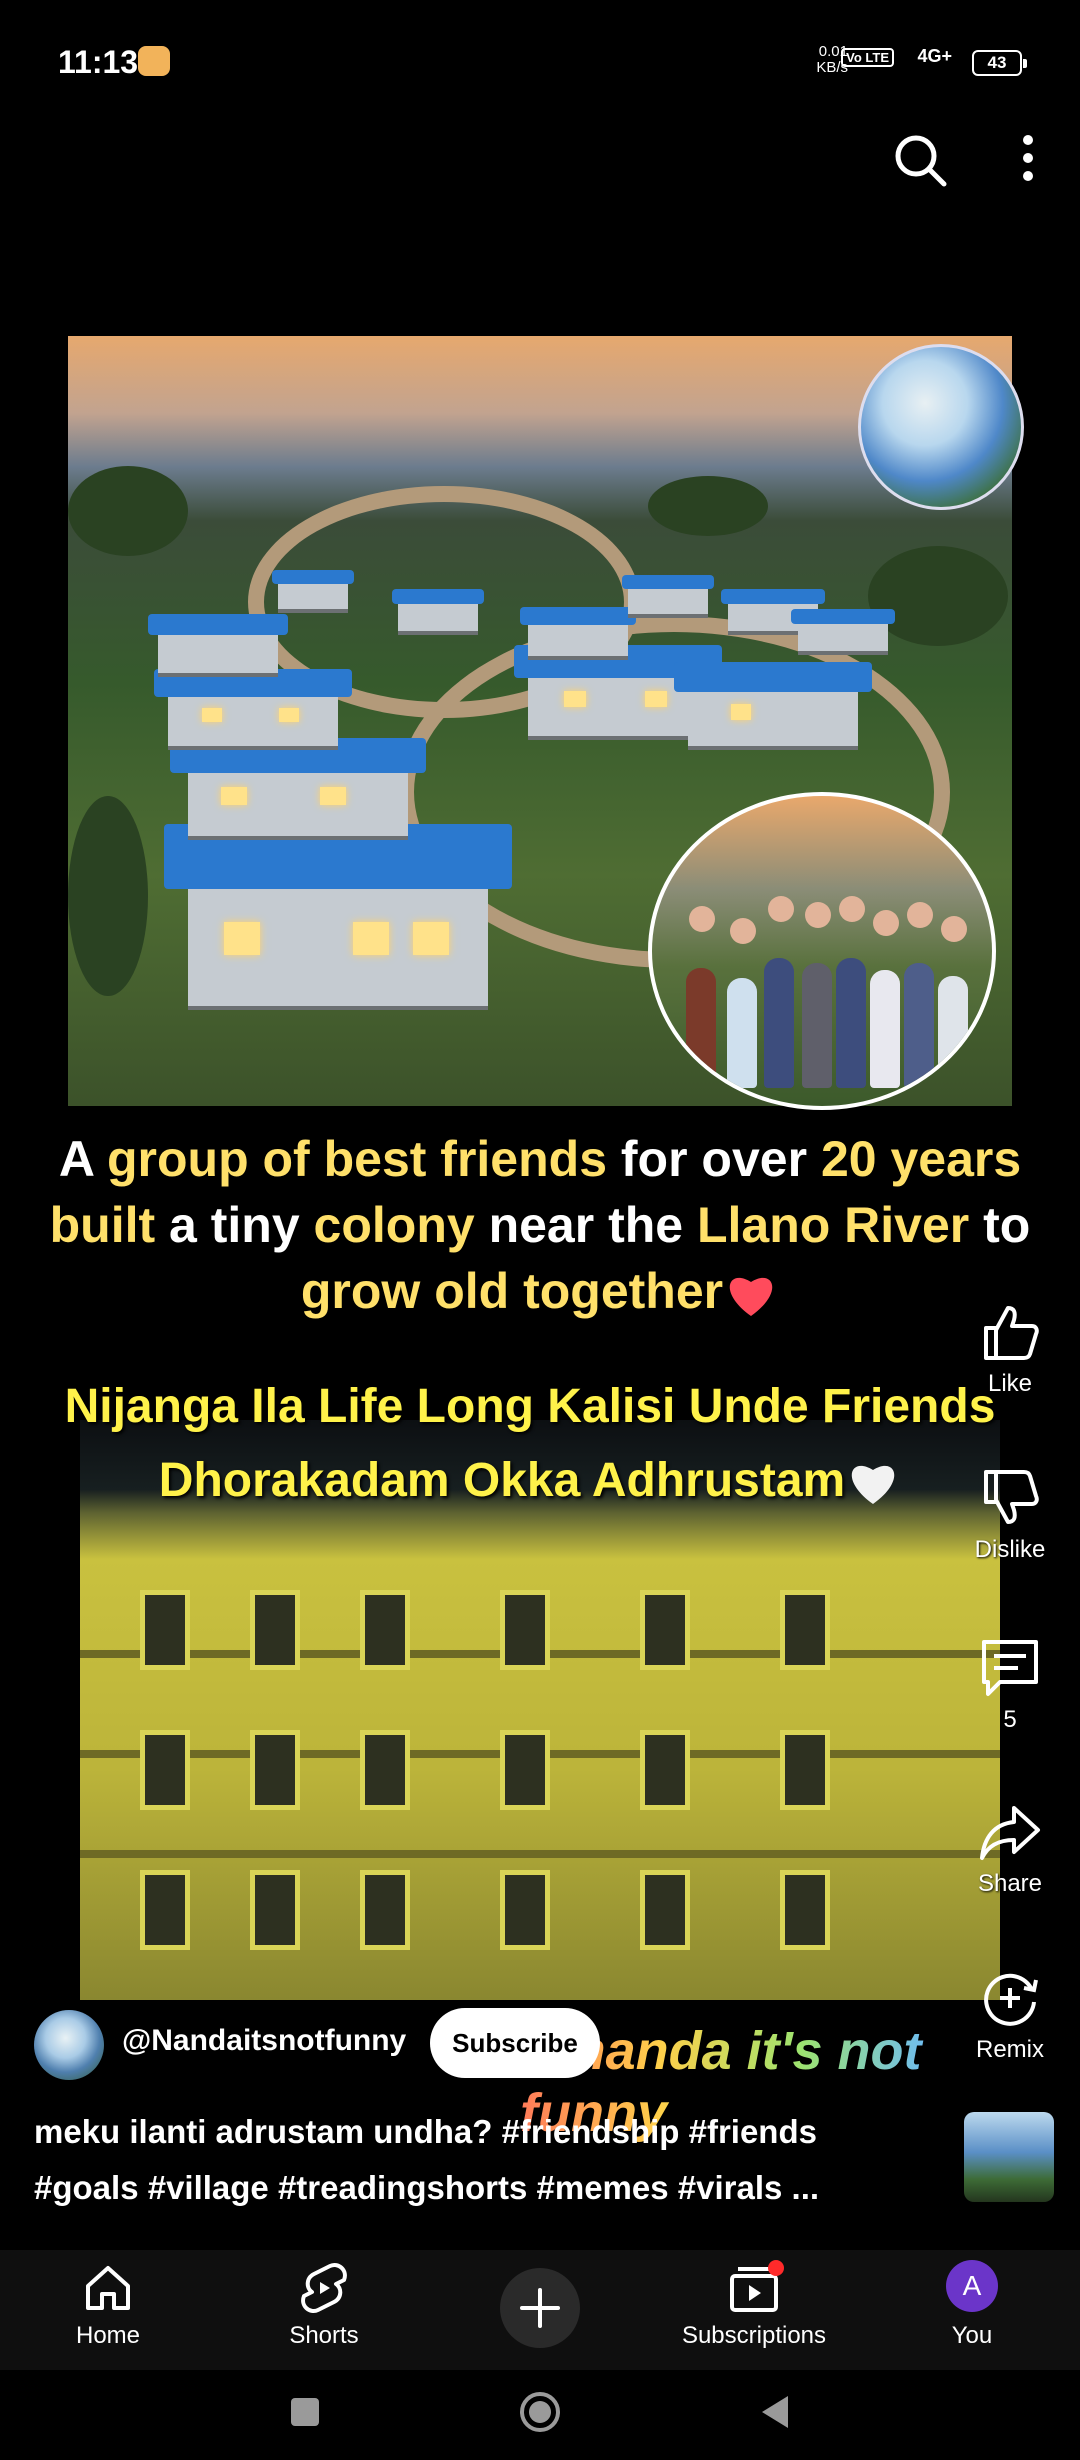 This screenshot has height=2460, width=1080. I want to click on inset-friends-image, so click(822, 951).